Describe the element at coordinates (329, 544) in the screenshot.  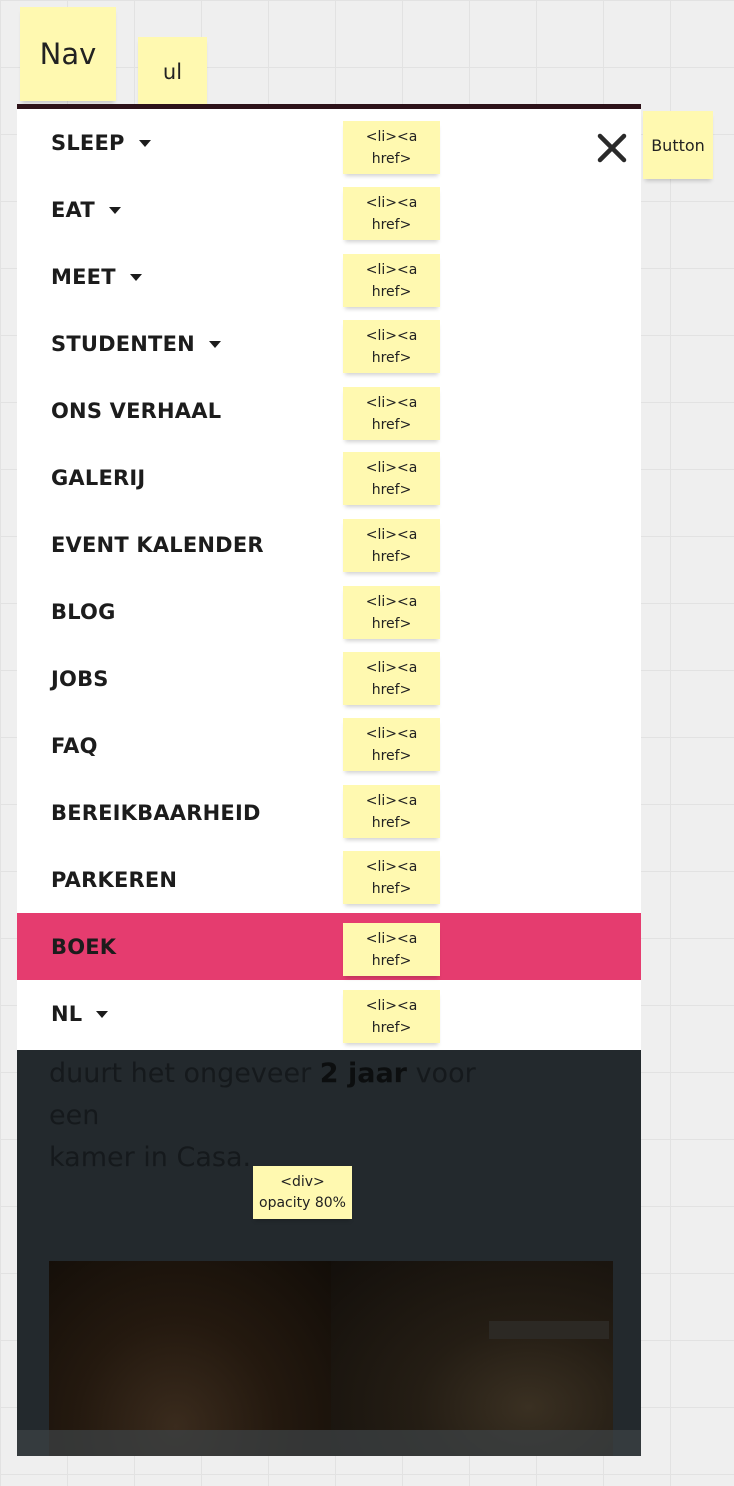
I see `menu-item: EVENT KALENDER` at that location.